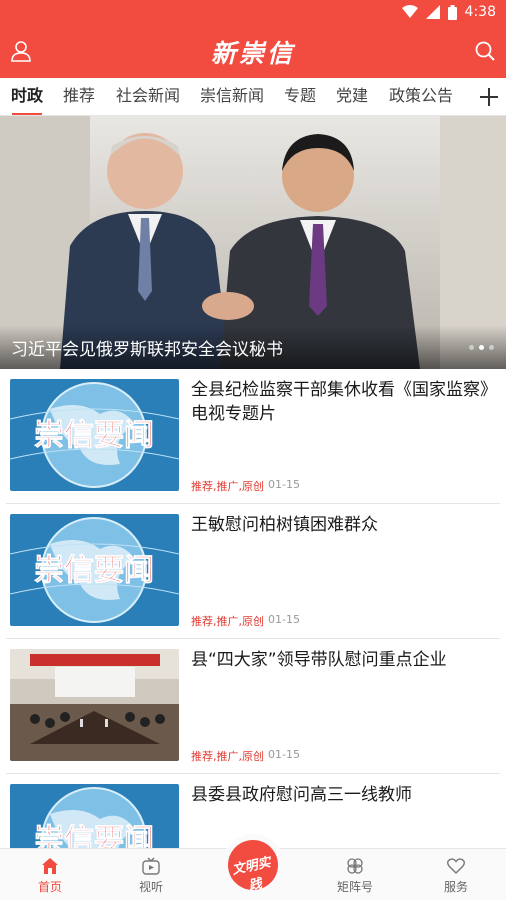  Describe the element at coordinates (319, 660) in the screenshot. I see `news-title: 县“四大家”领导带队慰问重点企业` at that location.